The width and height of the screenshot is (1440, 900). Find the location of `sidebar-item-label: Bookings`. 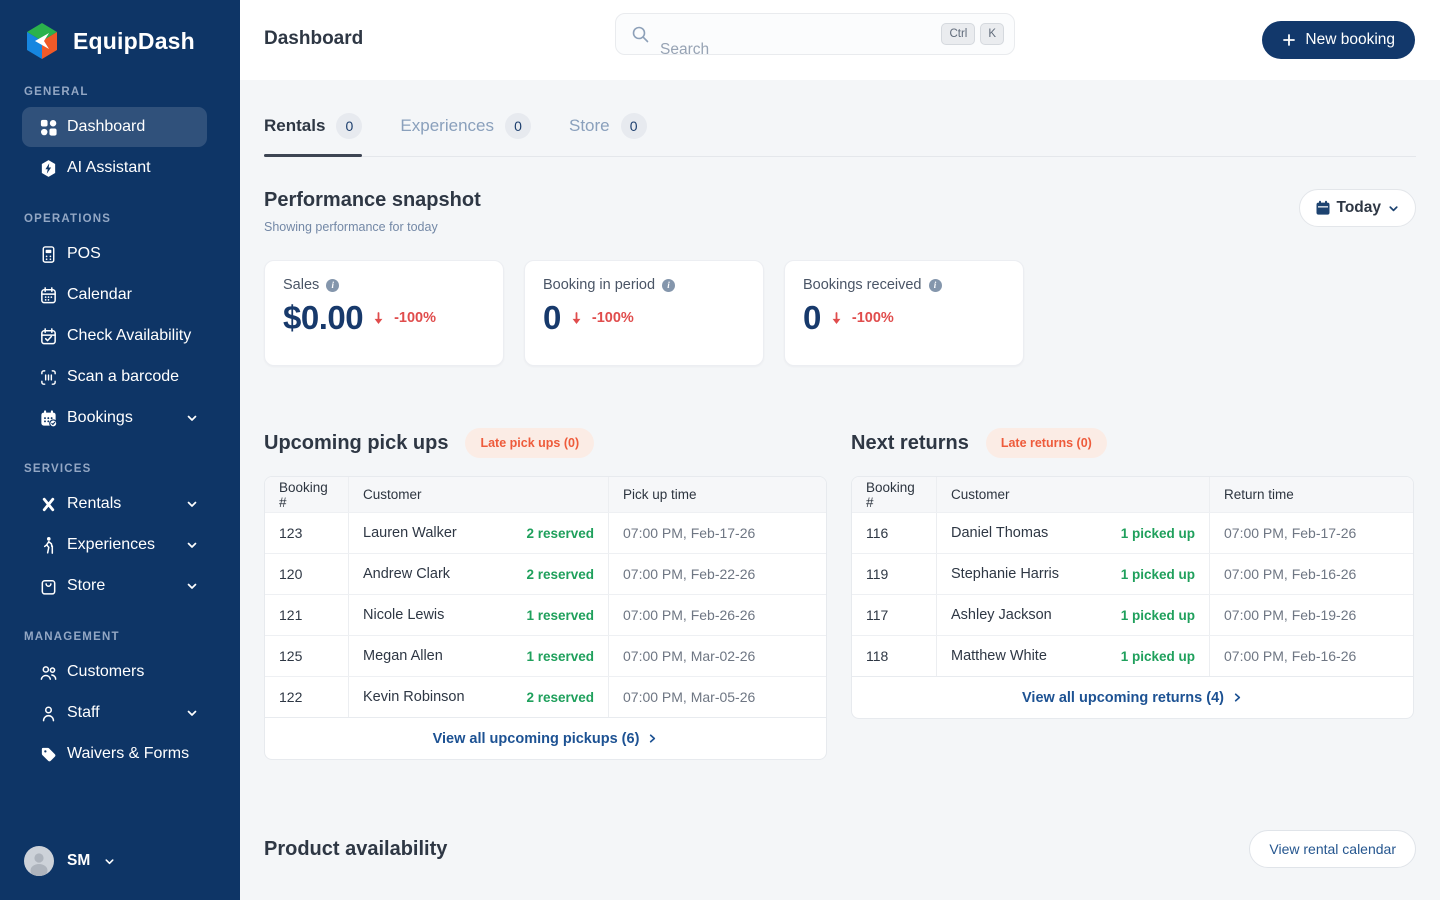

sidebar-item-label: Bookings is located at coordinates (100, 417).